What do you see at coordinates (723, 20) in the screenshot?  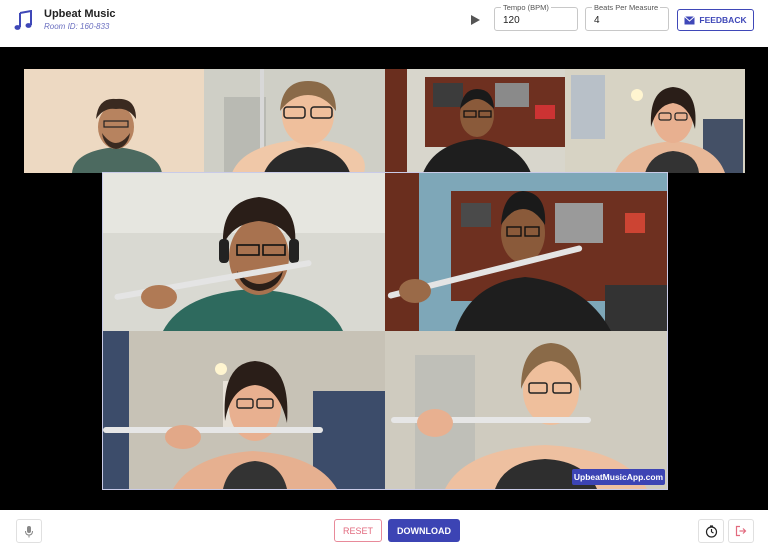 I see `feedback-label: FEEDBACK` at bounding box center [723, 20].